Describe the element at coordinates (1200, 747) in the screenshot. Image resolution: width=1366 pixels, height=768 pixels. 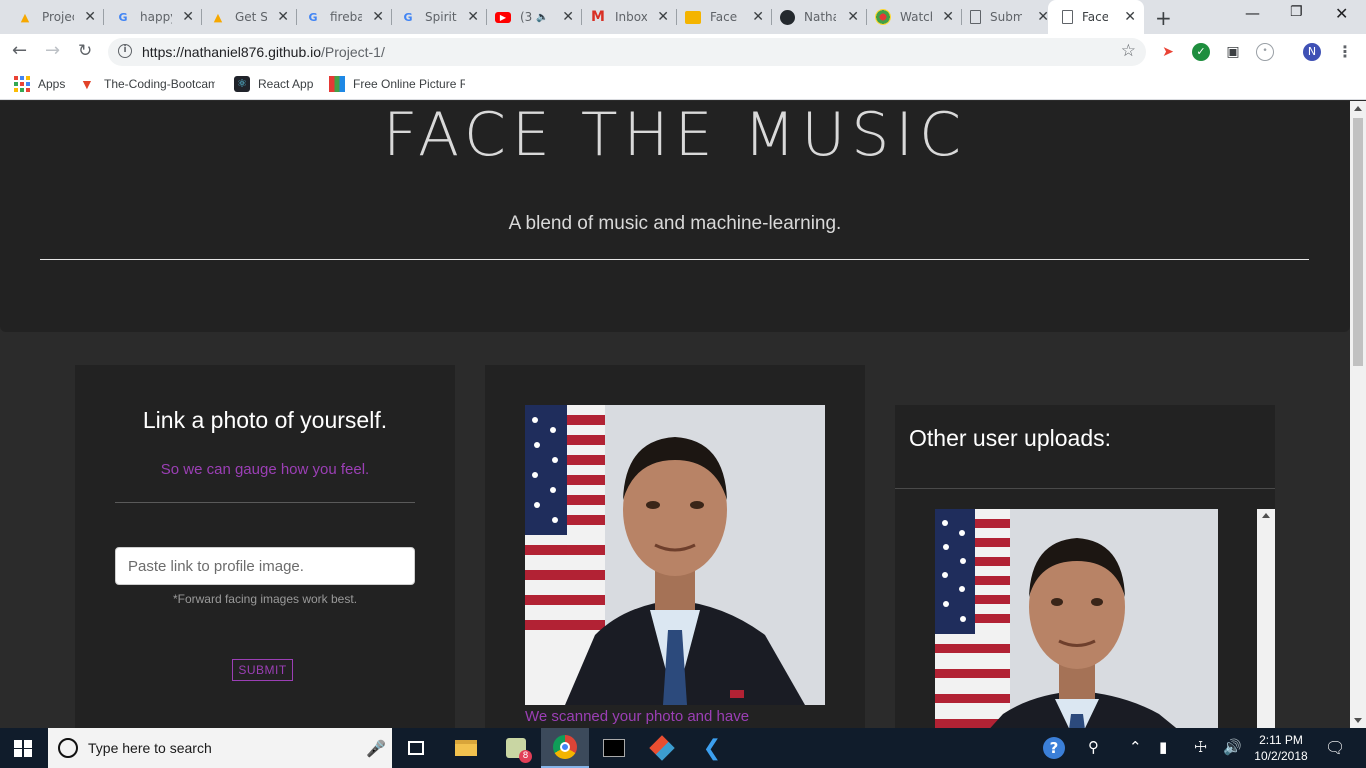
I see `wifi-icon: ☩` at that location.